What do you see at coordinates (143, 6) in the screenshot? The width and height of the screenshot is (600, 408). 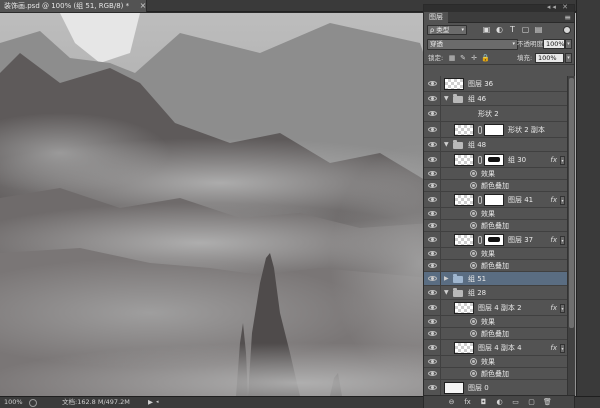 I see `close-icon: ×` at bounding box center [143, 6].